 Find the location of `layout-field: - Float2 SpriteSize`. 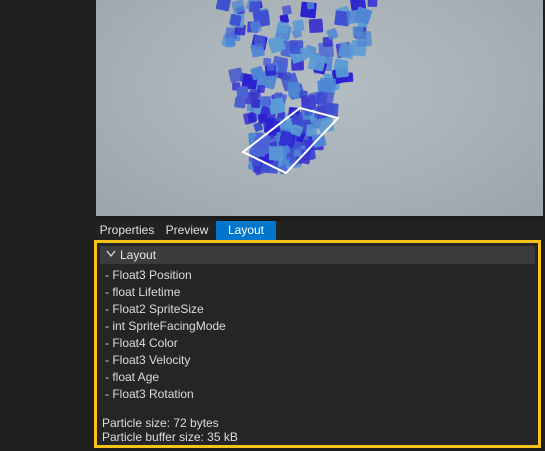

layout-field: - Float2 SpriteSize is located at coordinates (154, 309).